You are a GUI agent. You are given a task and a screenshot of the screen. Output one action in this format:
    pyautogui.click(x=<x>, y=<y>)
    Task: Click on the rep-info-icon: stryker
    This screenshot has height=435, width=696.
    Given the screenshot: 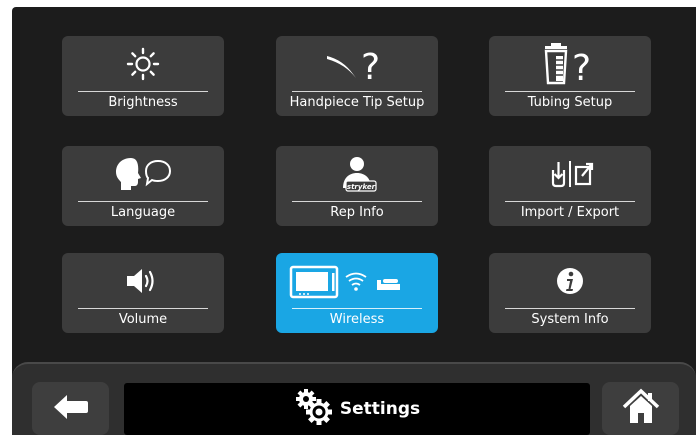 What is the action you would take?
    pyautogui.click(x=357, y=174)
    